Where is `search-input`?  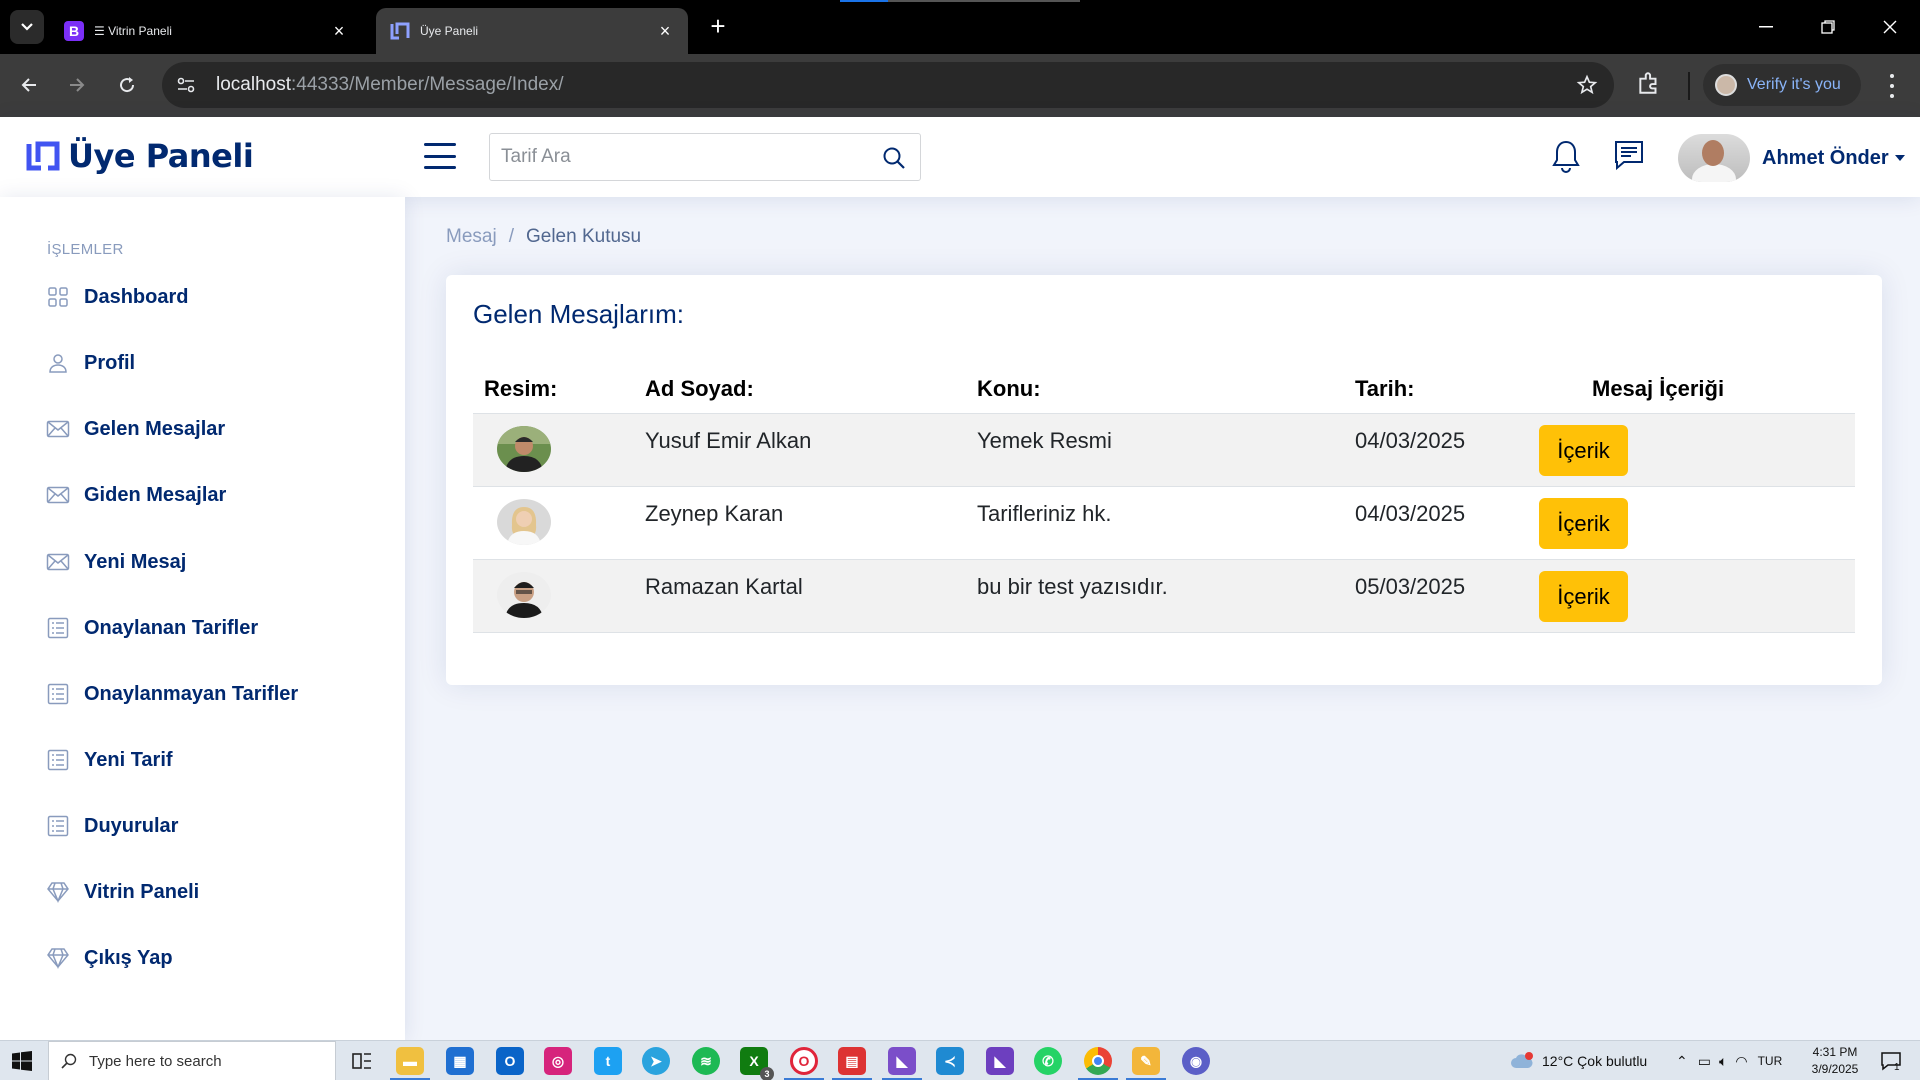 search-input is located at coordinates (675, 157).